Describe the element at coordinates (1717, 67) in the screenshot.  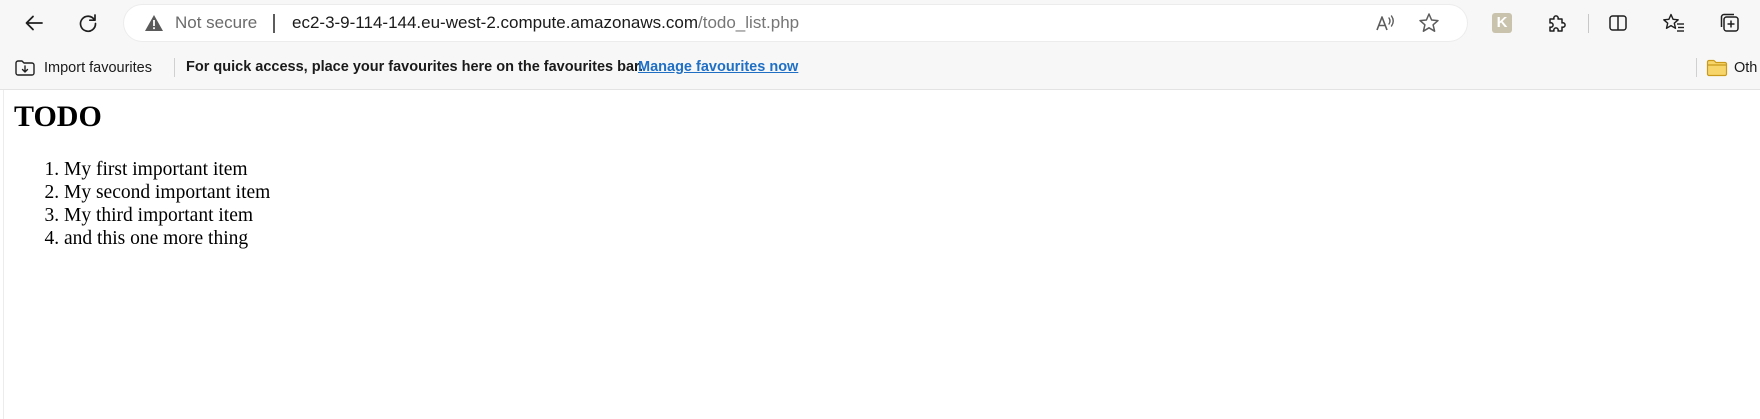
I see `folder-icon` at that location.